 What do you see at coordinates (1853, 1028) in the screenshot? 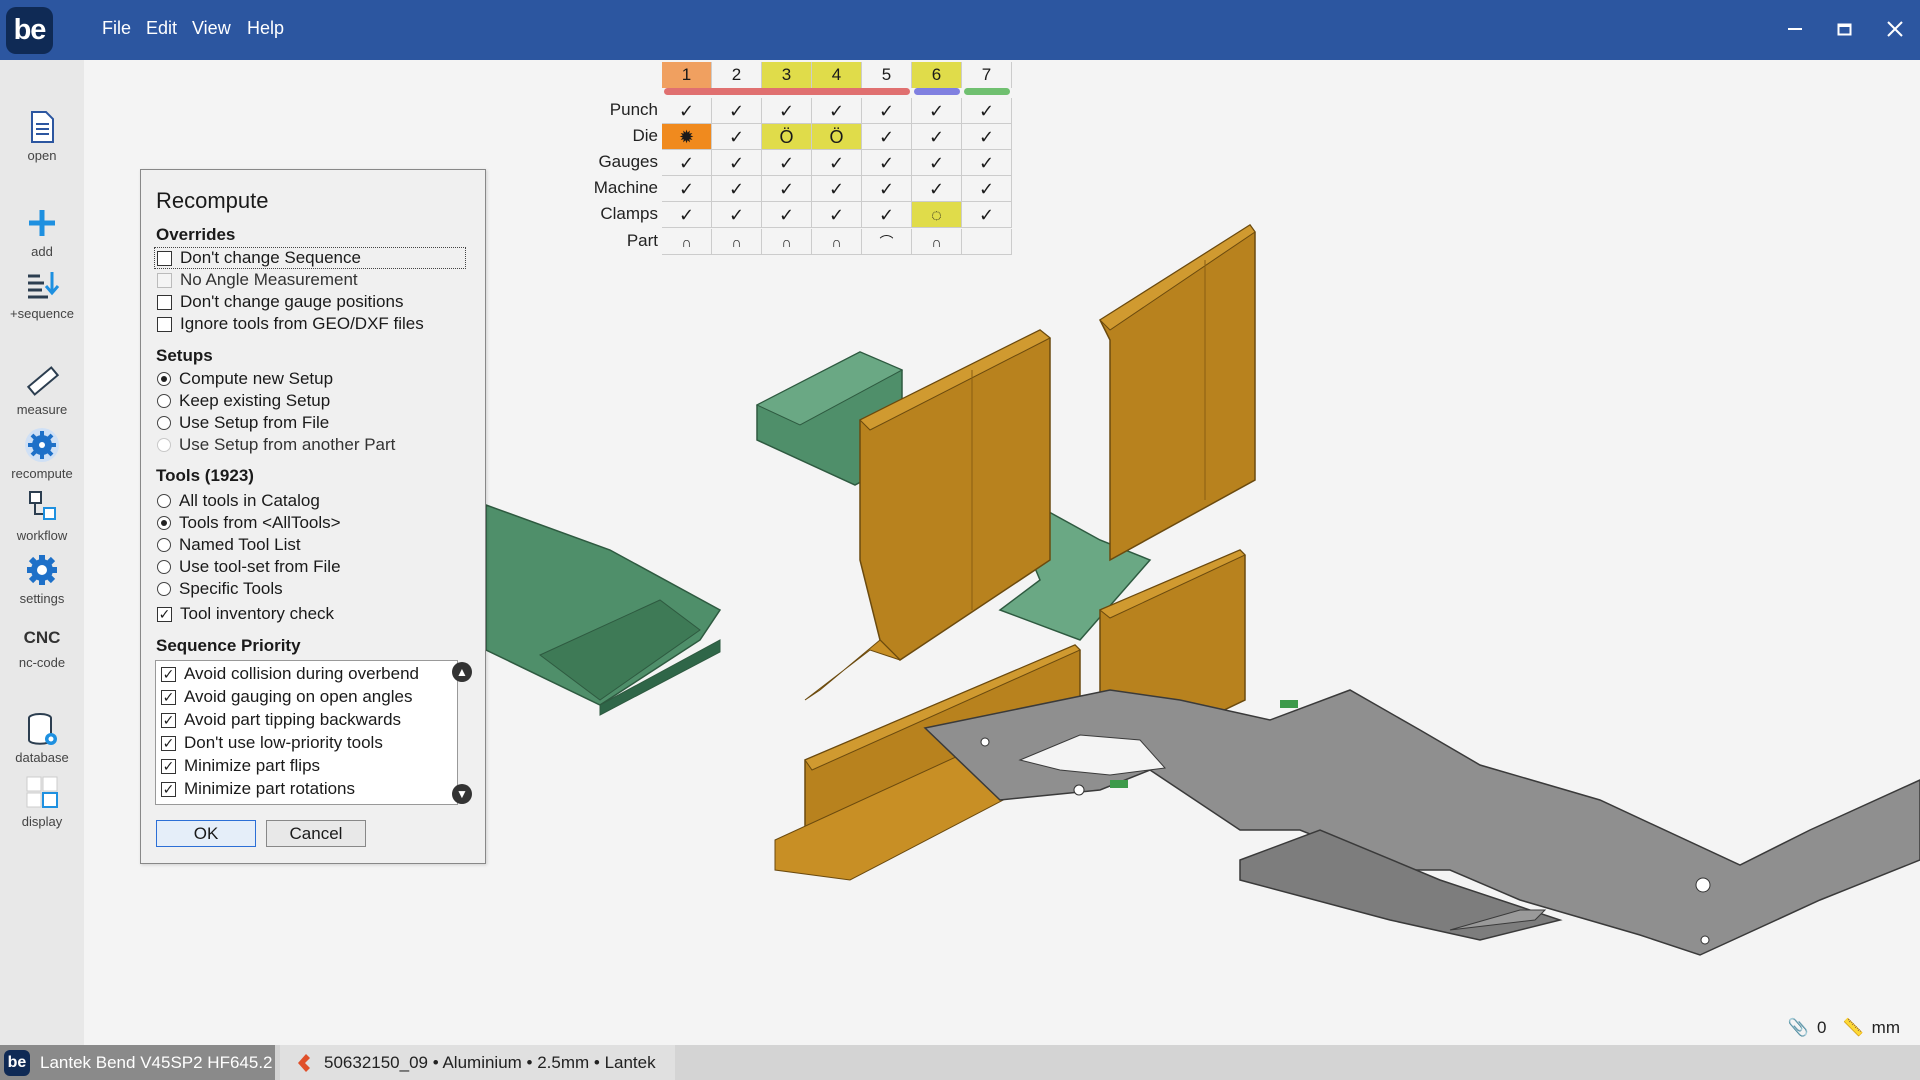
I see `ruler-units-icon: 📏` at bounding box center [1853, 1028].